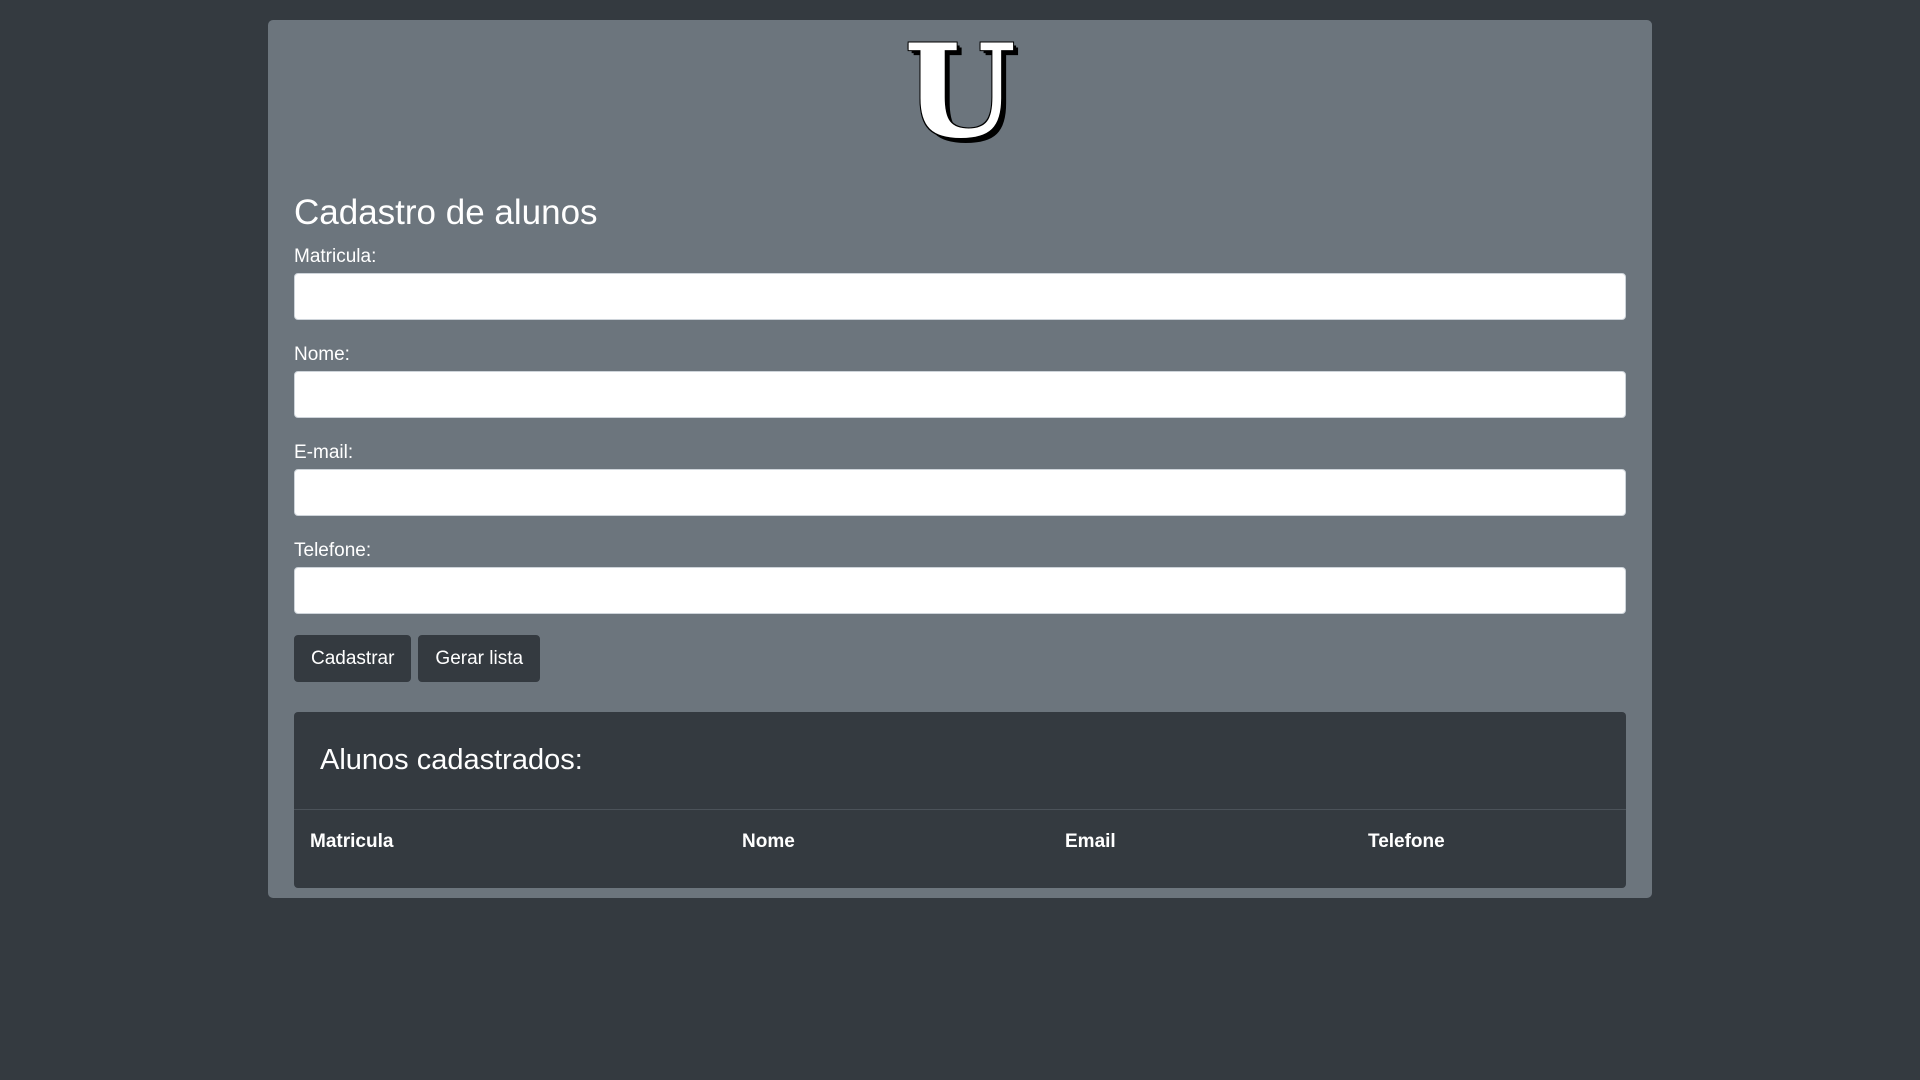  What do you see at coordinates (353, 658) in the screenshot?
I see `cadastrar-button: Cadastrar` at bounding box center [353, 658].